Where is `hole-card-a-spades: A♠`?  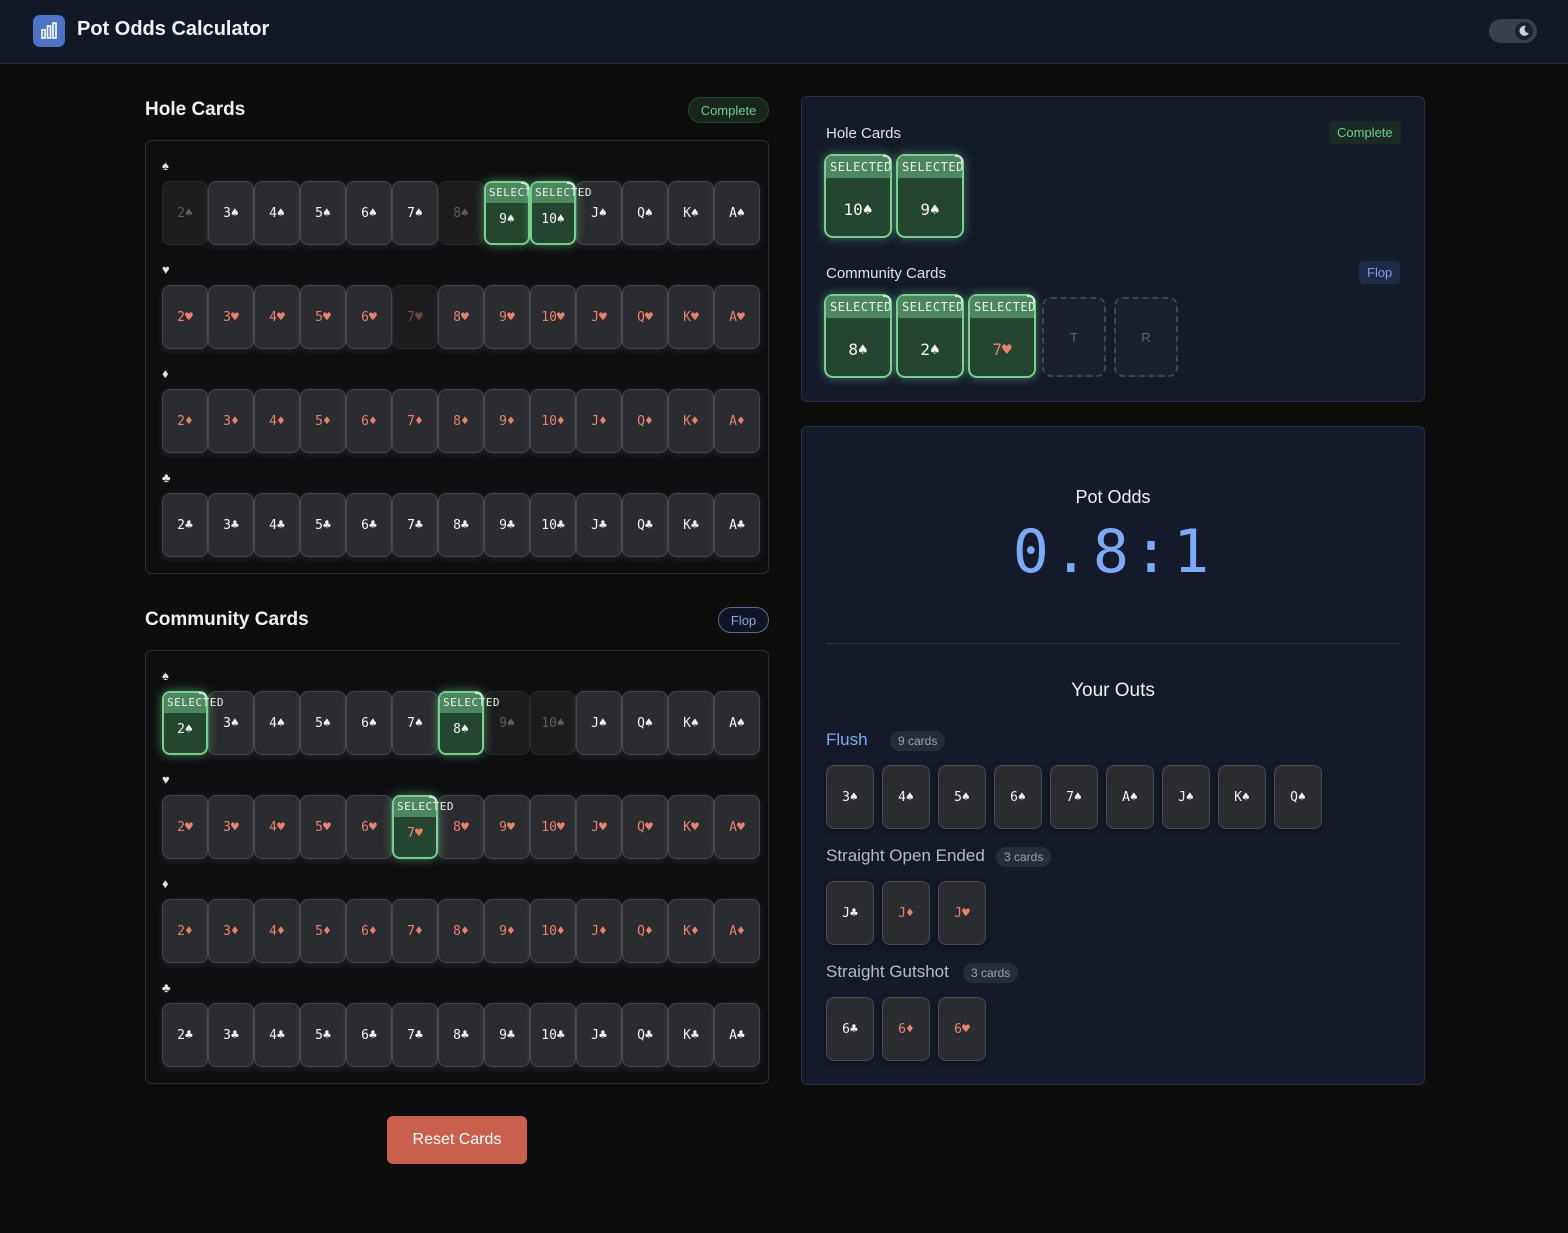
hole-card-a-spades: A♠ is located at coordinates (737, 213).